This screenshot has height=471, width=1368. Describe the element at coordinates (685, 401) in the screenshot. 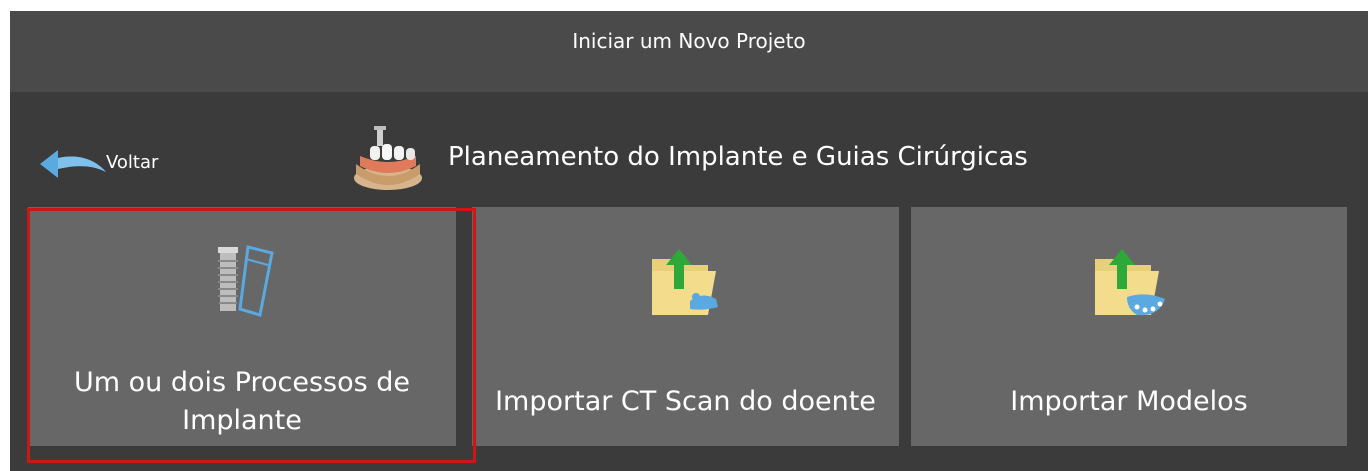

I see `tile-label: Importar CT Scan do doente` at that location.